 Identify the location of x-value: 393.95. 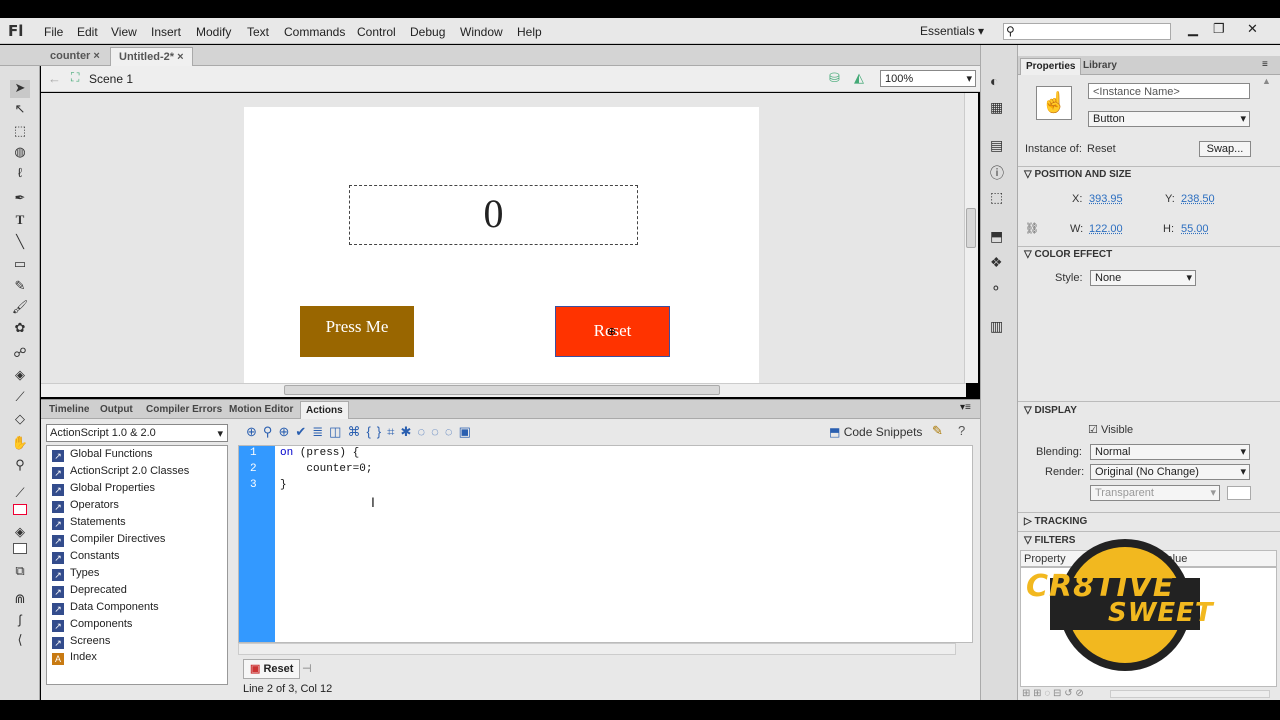
(1106, 199).